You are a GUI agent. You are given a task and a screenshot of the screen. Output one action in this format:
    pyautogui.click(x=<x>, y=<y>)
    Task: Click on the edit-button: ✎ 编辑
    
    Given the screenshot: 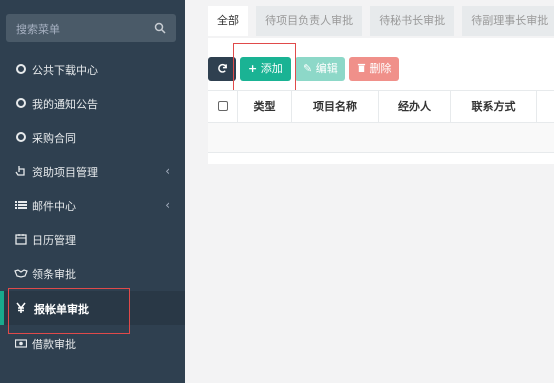 What is the action you would take?
    pyautogui.click(x=320, y=69)
    